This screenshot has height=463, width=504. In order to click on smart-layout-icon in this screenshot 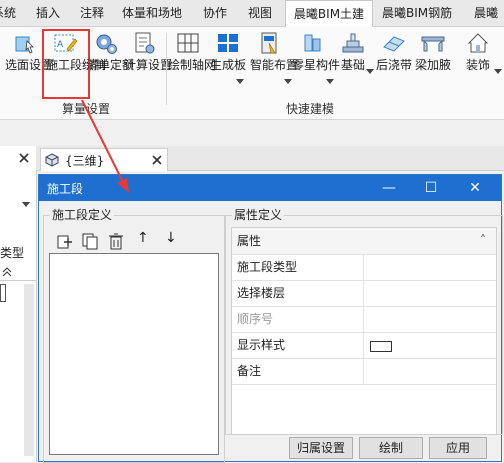, I will do `click(270, 43)`.